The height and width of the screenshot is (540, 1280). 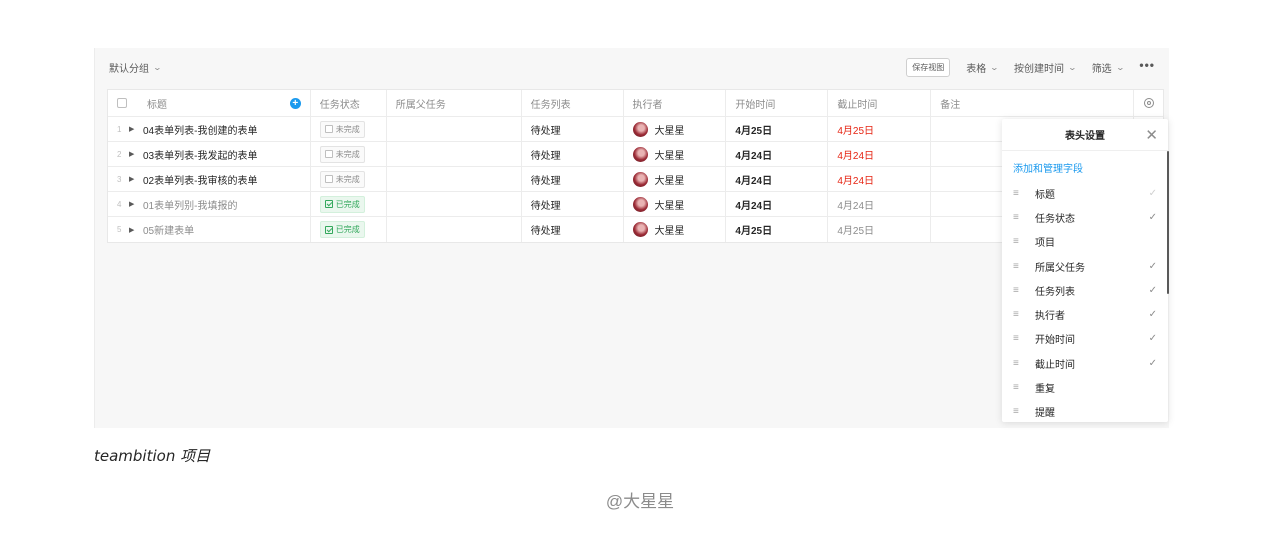 I want to click on field-item: ≡ 提醒, so click(x=1085, y=412).